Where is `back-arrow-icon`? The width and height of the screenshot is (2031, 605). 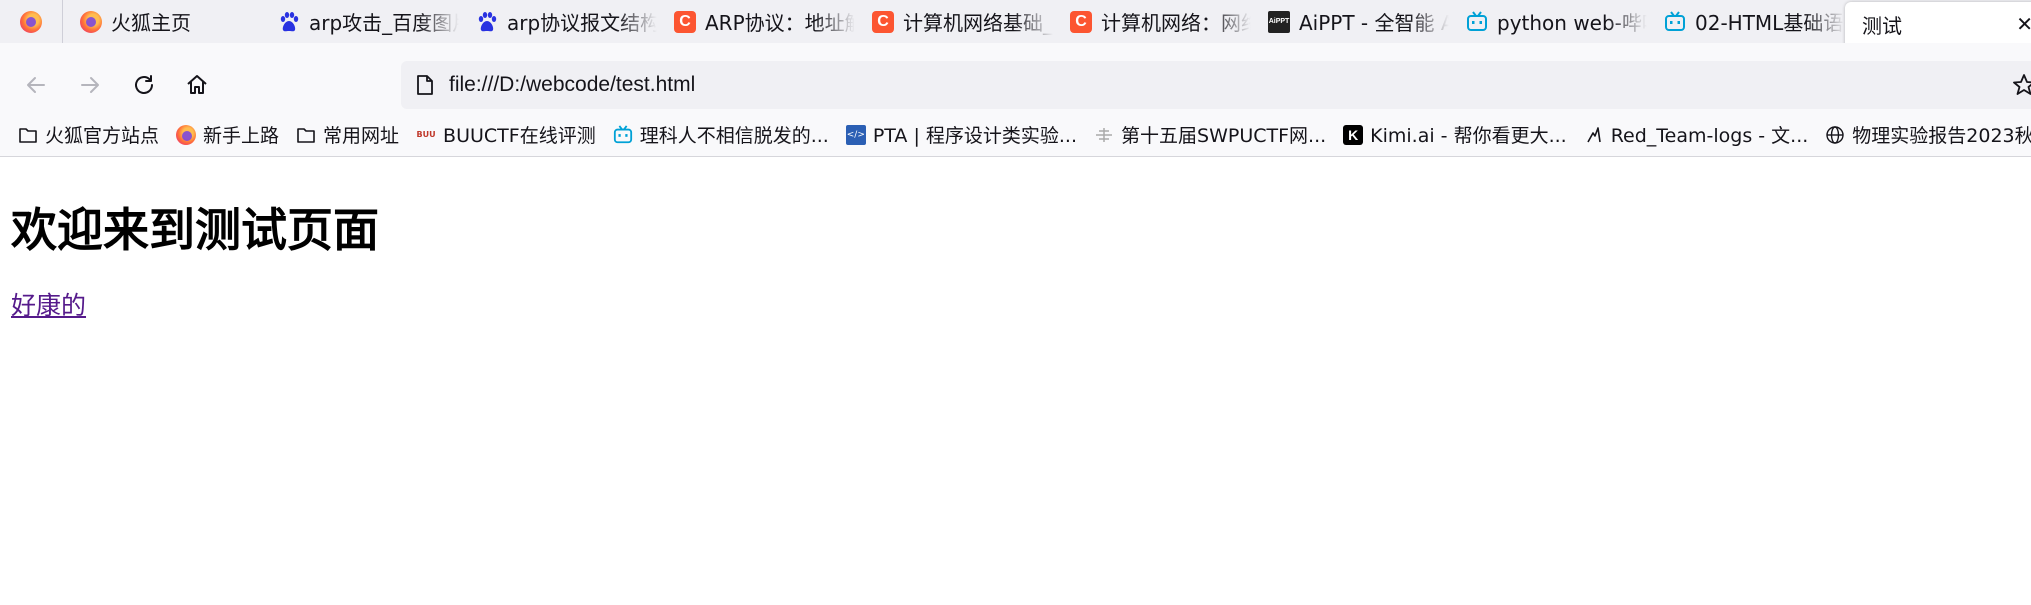 back-arrow-icon is located at coordinates (36, 85).